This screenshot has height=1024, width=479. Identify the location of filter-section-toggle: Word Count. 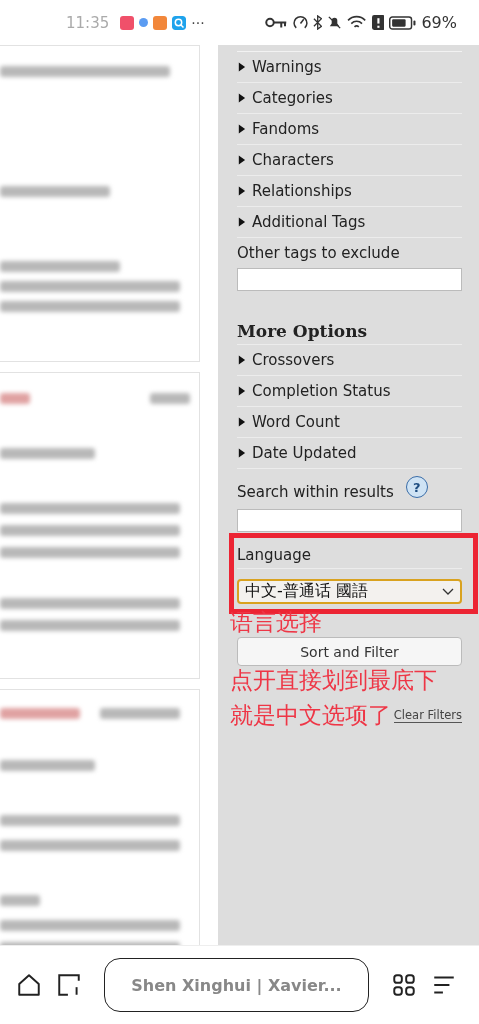
(349, 422).